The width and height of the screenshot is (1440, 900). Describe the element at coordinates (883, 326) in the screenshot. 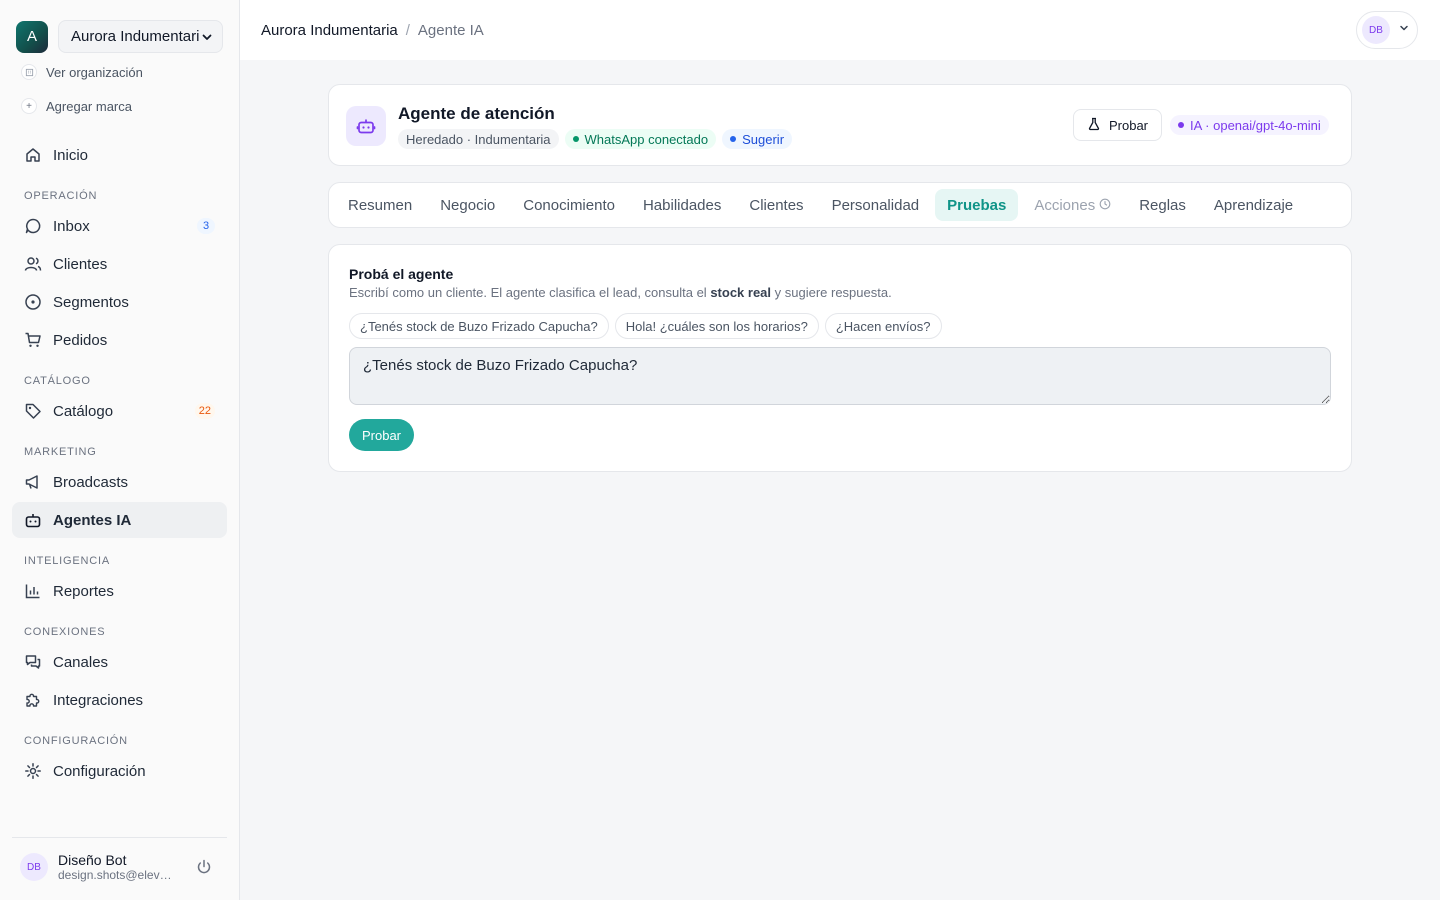

I see `suggestion-chip: ¿Hacen envíos?` at that location.